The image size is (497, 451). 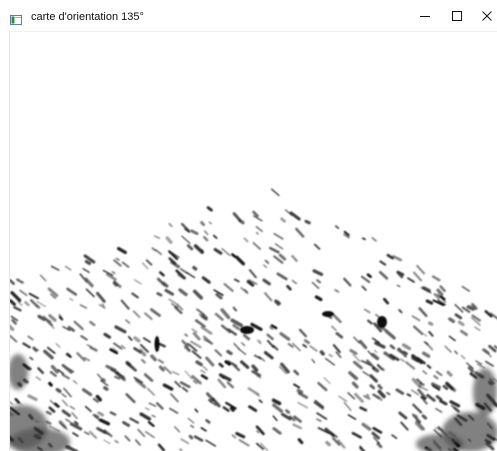 I want to click on close-icon, so click(x=487, y=16).